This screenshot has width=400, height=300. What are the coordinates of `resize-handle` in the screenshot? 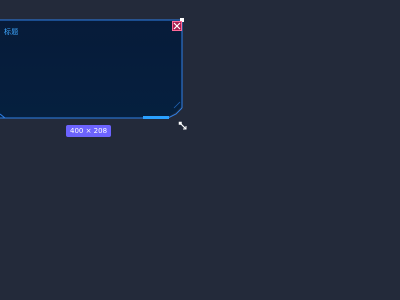 It's located at (183, 123).